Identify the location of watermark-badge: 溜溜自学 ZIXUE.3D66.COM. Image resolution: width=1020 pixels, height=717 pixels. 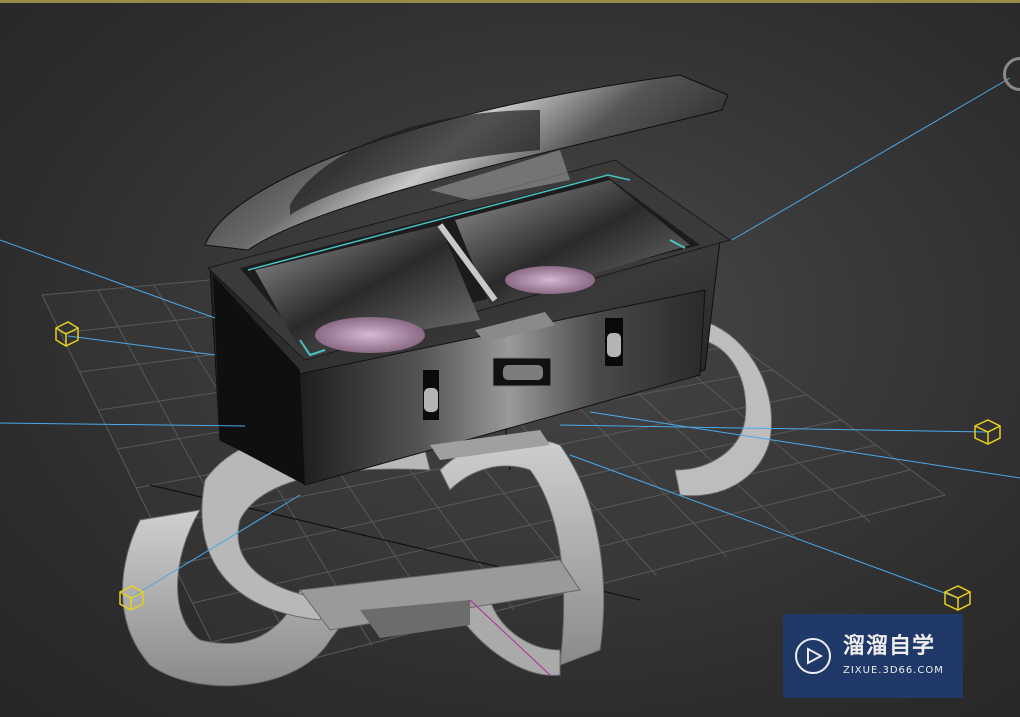
(873, 656).